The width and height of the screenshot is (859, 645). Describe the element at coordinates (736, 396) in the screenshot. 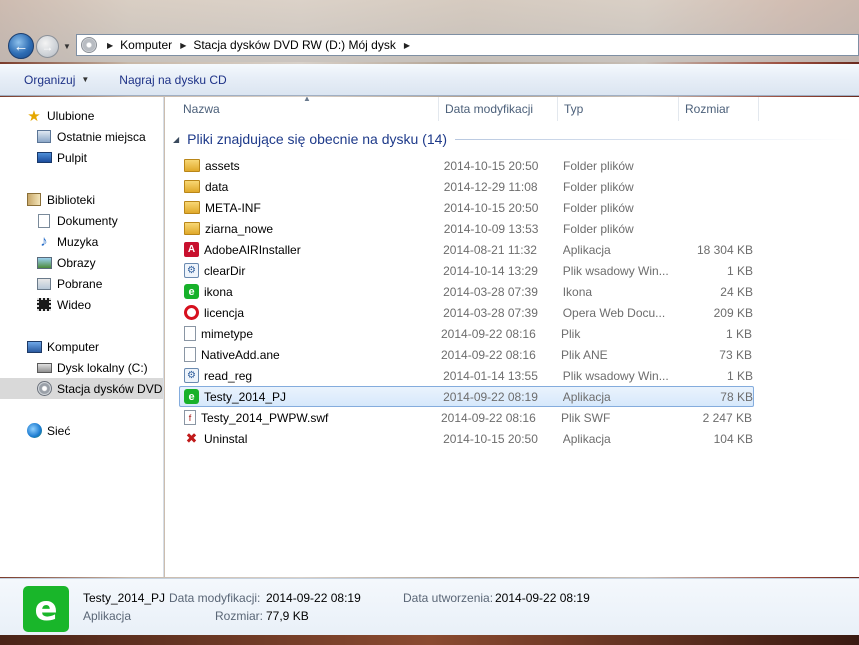

I see `file-size: 78 KB` at that location.